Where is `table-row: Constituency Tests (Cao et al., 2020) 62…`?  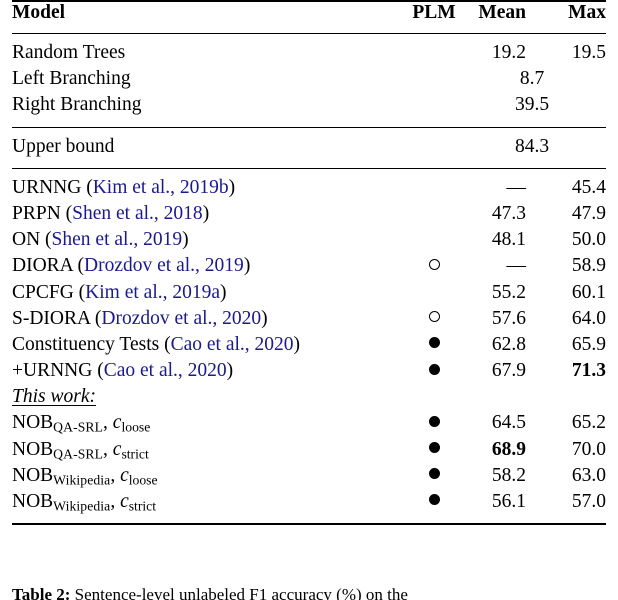 table-row: Constituency Tests (Cao et al., 2020) 62… is located at coordinates (309, 347).